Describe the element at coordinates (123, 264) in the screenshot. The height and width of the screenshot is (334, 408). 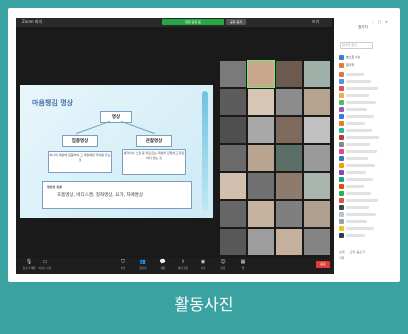
I see `security-button: ⛉ 보안` at that location.